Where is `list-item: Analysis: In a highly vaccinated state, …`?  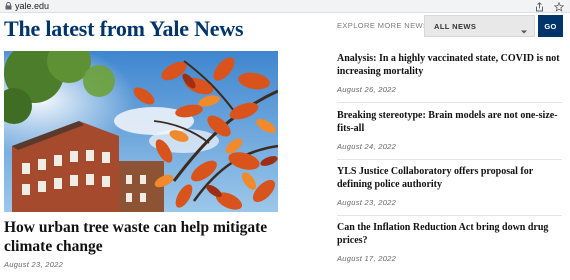 list-item: Analysis: In a highly vaccinated state, … is located at coordinates (449, 73).